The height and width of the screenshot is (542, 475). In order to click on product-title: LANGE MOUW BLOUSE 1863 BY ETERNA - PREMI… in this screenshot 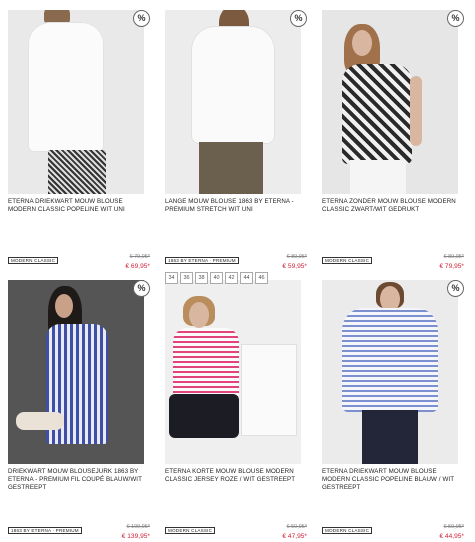, I will do `click(233, 206)`.